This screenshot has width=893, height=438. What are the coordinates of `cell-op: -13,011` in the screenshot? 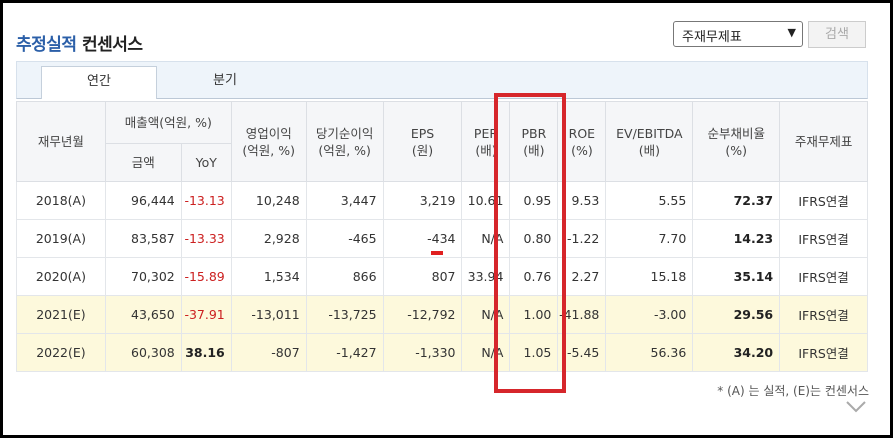 It's located at (268, 314).